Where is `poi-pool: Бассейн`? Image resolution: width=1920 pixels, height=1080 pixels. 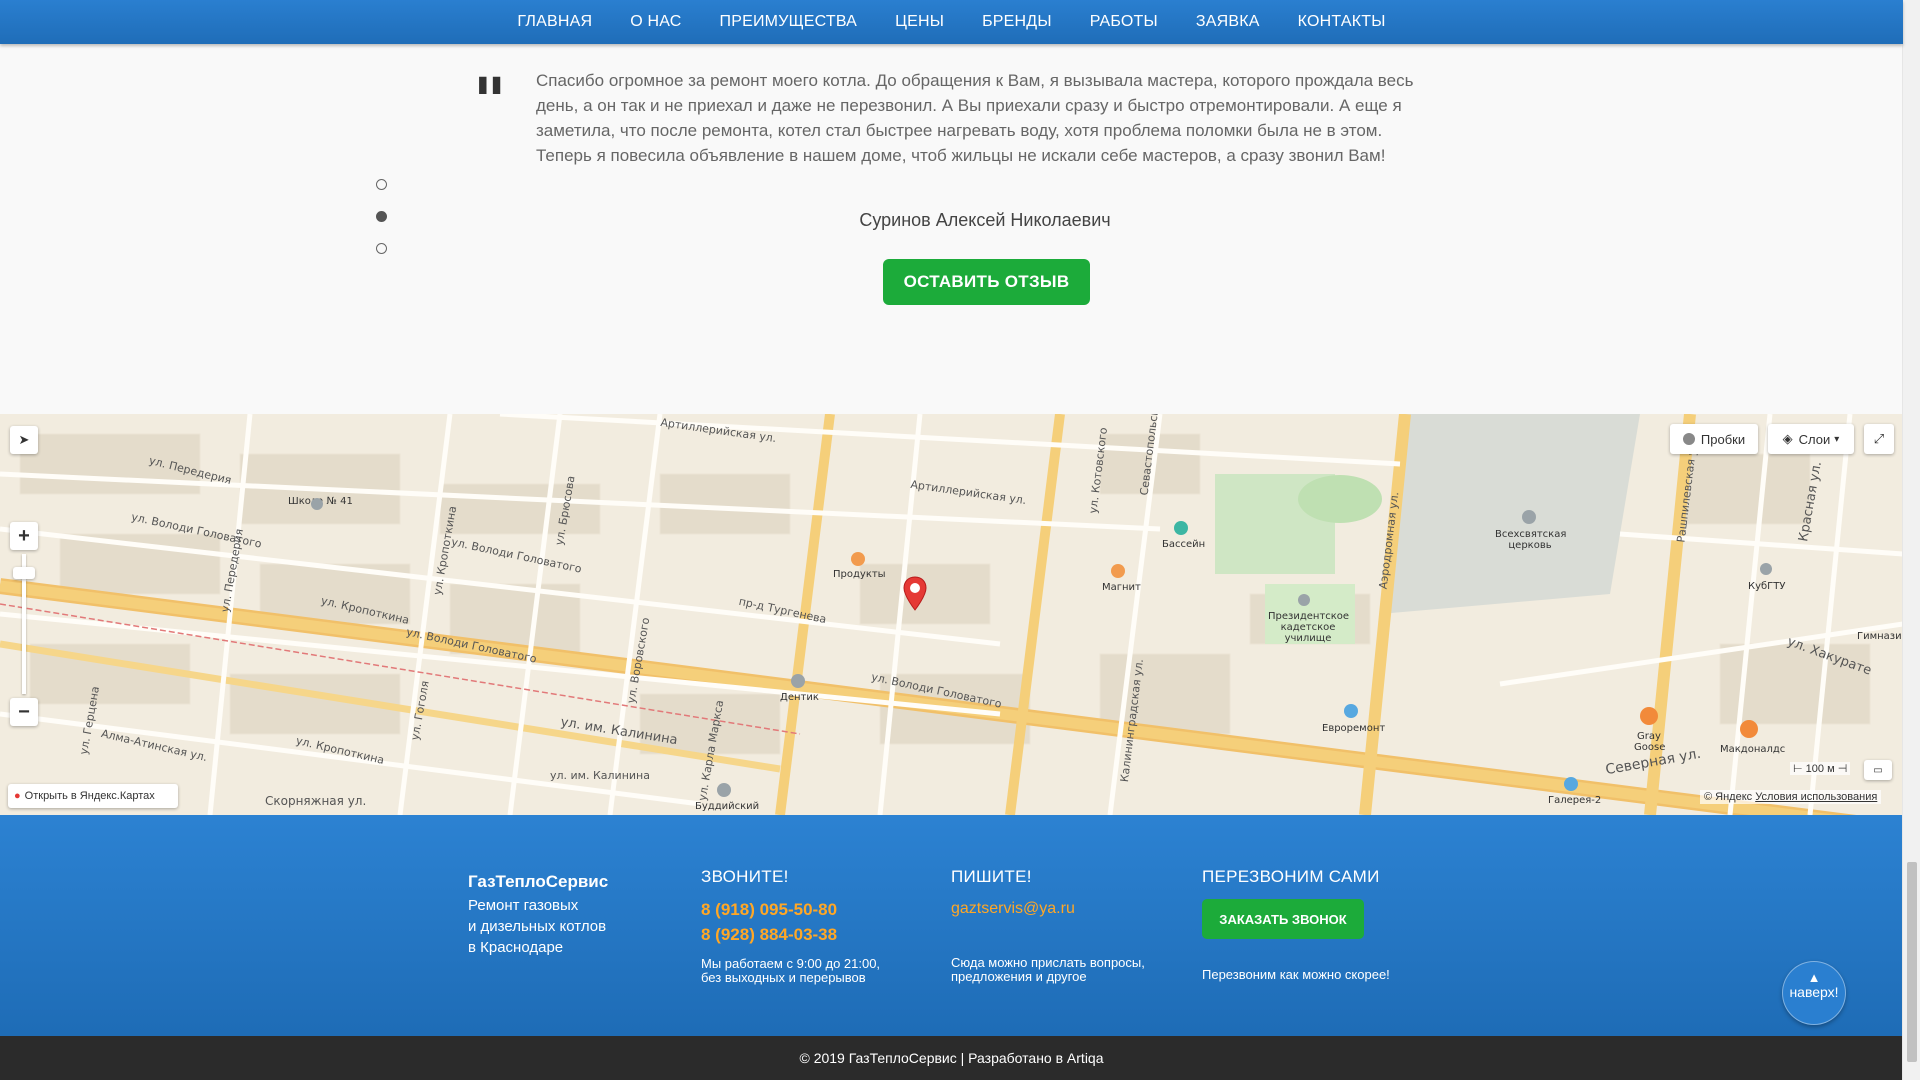
poi-pool: Бассейн is located at coordinates (1183, 544).